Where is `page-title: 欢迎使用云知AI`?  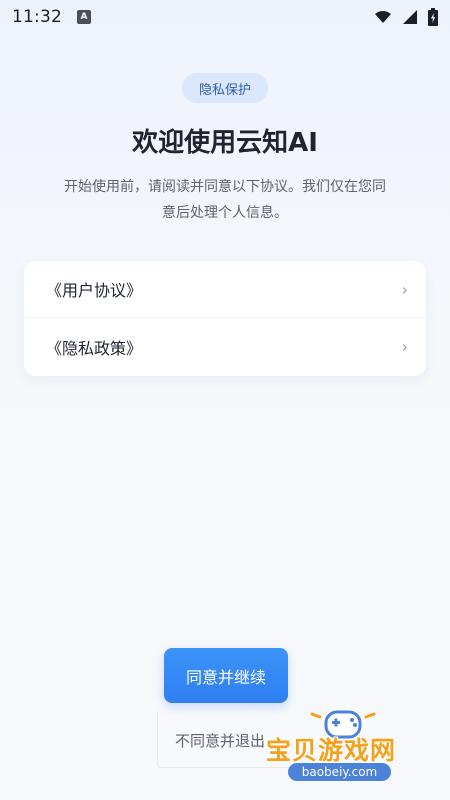
page-title: 欢迎使用云知AI is located at coordinates (225, 143).